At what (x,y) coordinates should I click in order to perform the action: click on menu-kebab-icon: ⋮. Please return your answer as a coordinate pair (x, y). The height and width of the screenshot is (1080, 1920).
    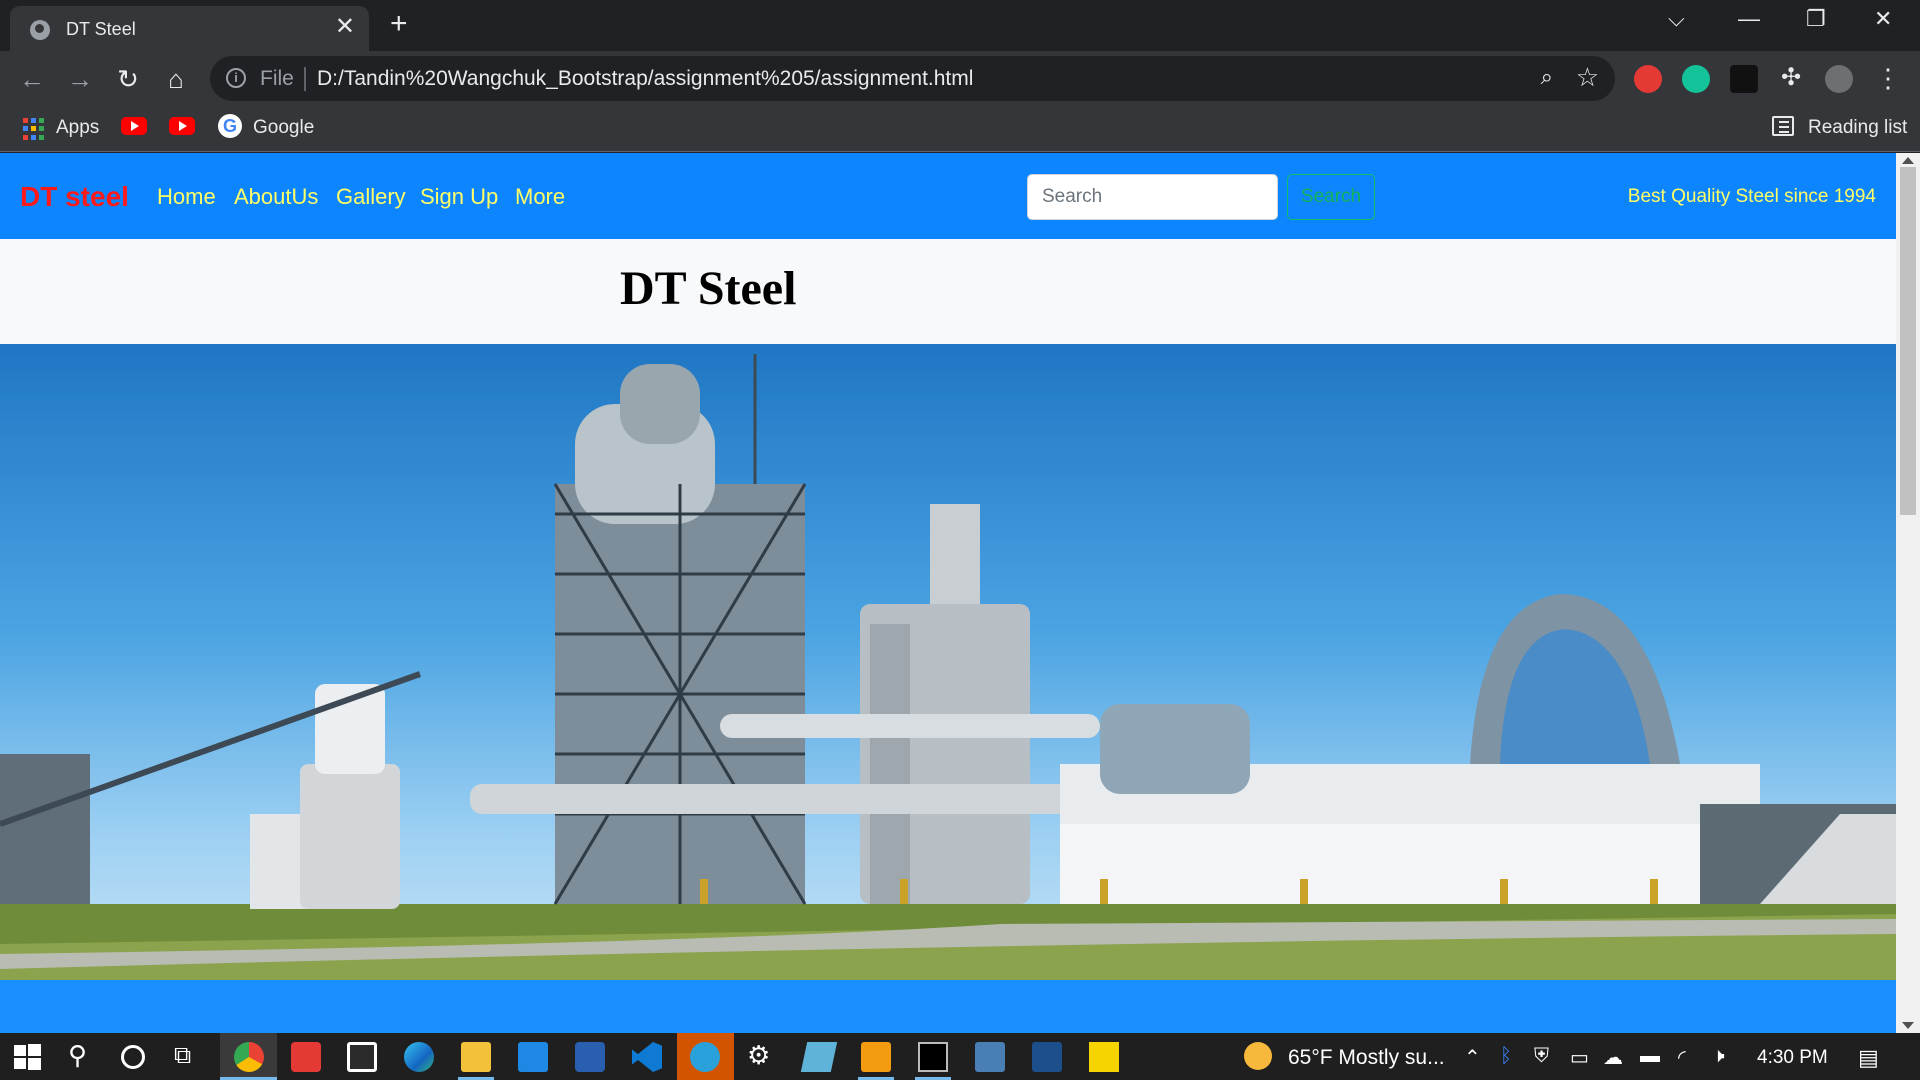
    Looking at the image, I should click on (1888, 78).